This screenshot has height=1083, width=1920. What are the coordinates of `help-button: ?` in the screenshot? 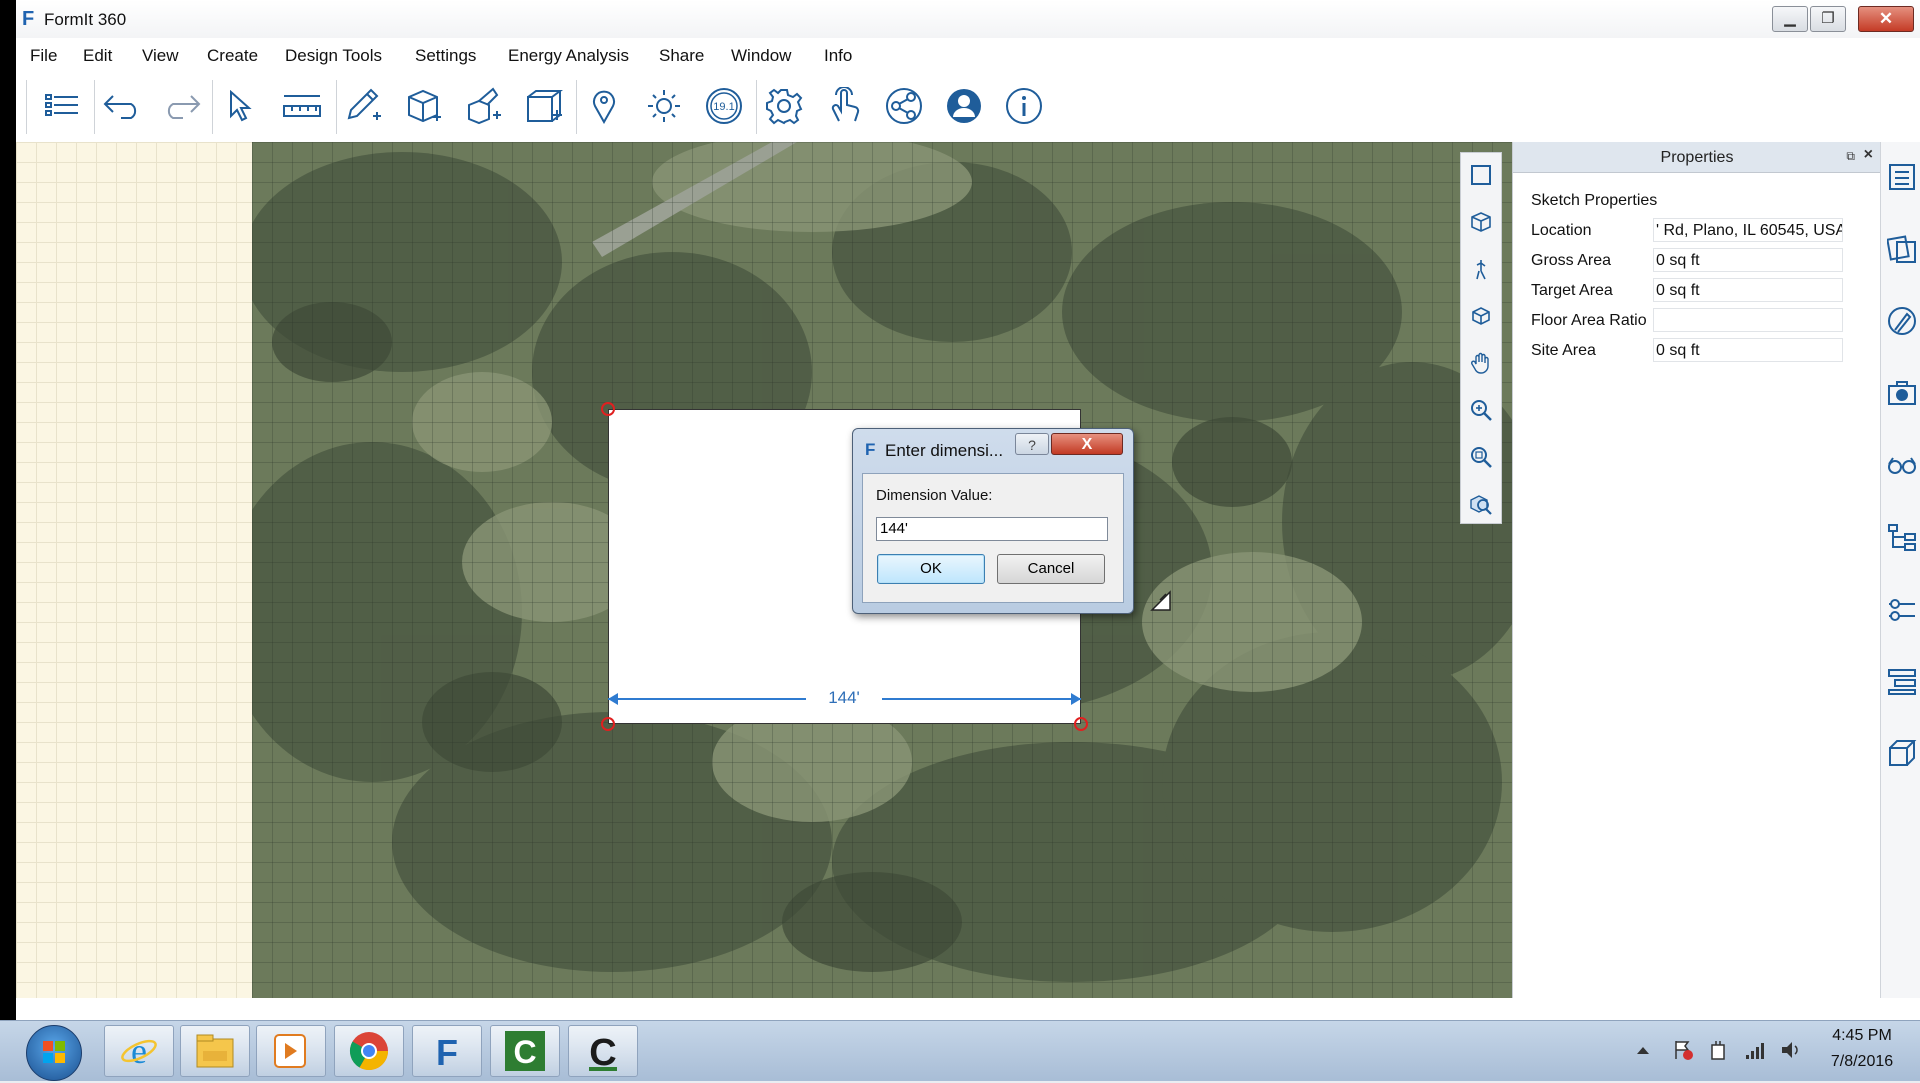 It's located at (1032, 444).